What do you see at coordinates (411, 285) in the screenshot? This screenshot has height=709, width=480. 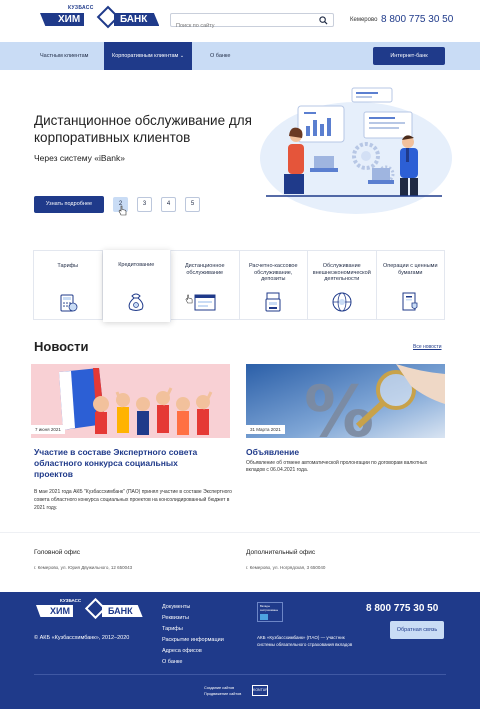 I see `service-securities: Операции с ценными бумагами` at bounding box center [411, 285].